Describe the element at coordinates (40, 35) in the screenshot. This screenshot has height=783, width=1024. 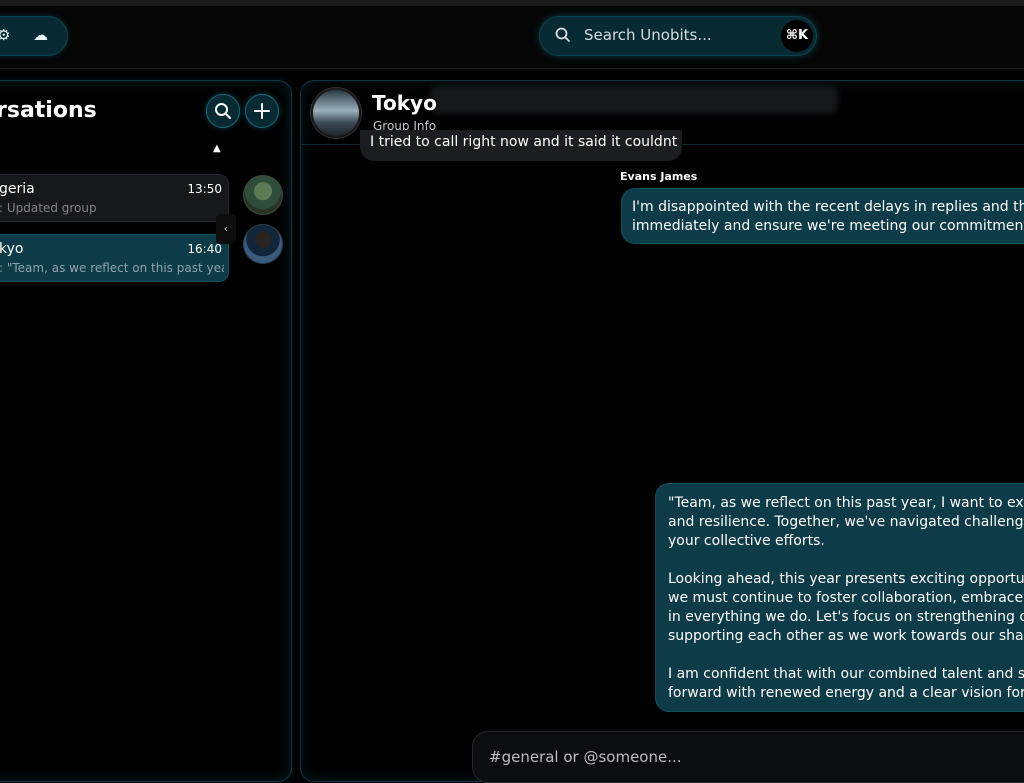
I see `cloud-icon: ☁` at that location.